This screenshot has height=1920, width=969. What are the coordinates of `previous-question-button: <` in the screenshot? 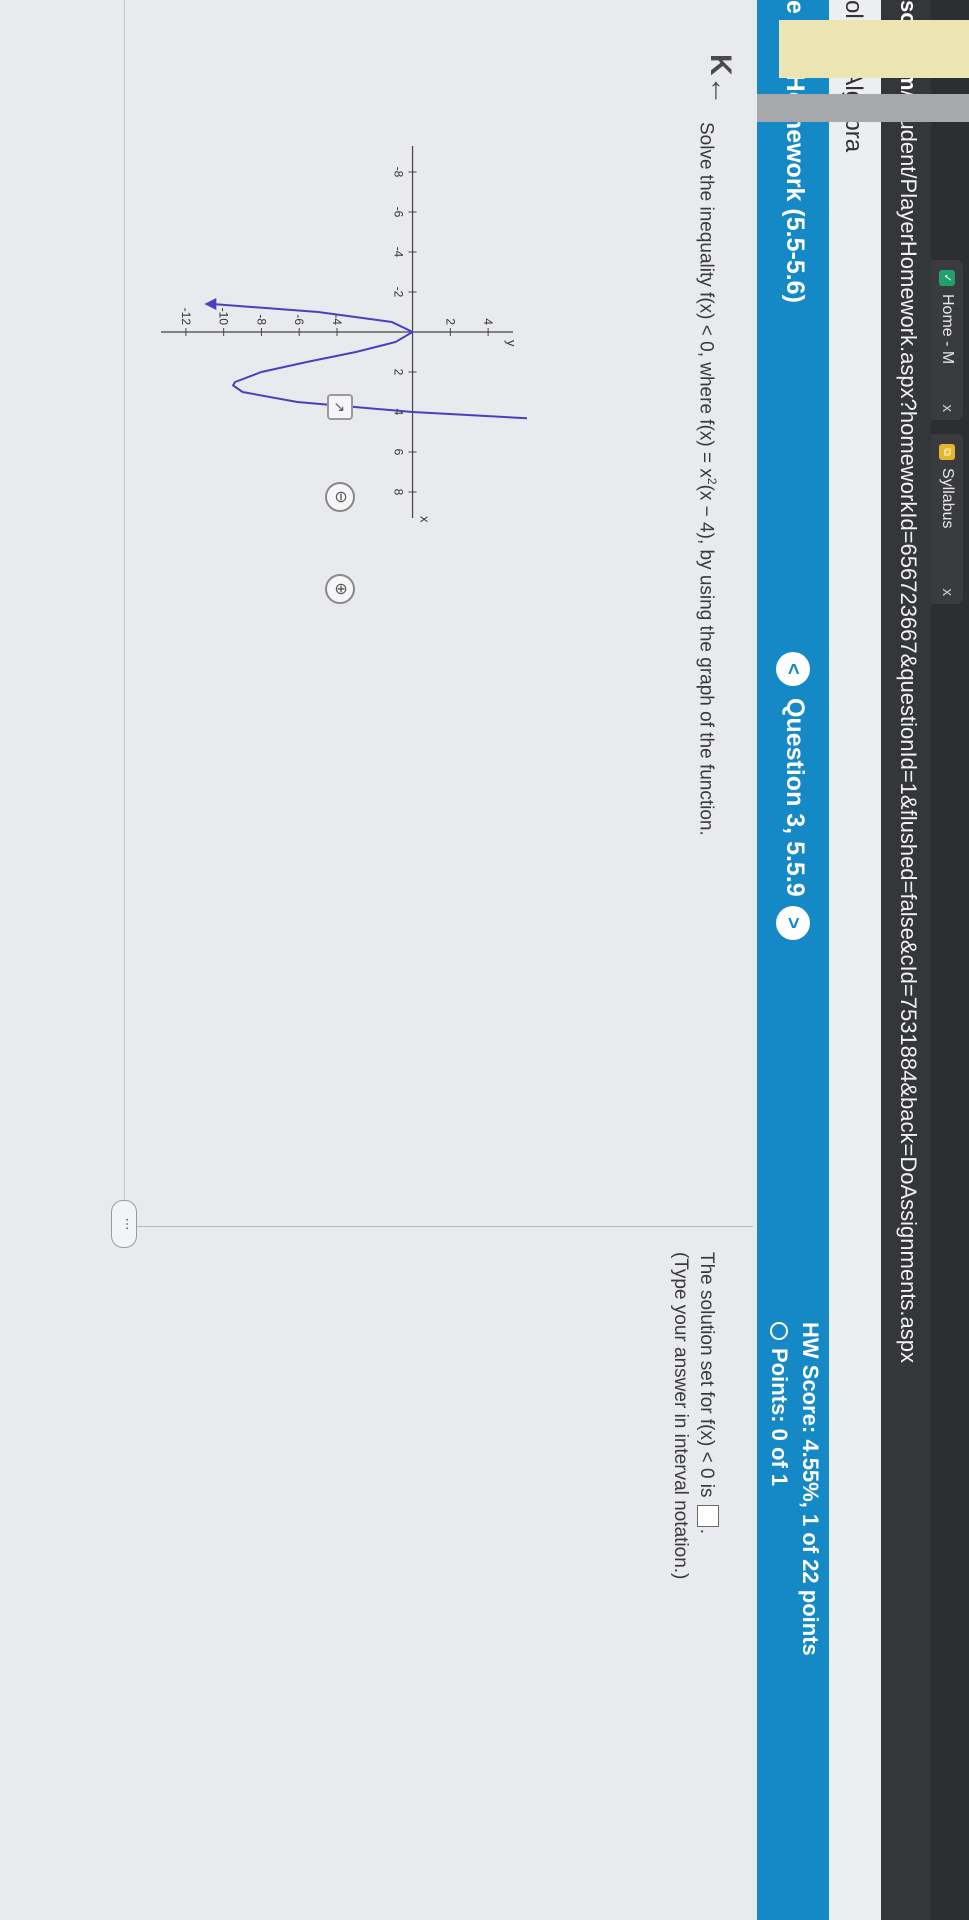 It's located at (793, 669).